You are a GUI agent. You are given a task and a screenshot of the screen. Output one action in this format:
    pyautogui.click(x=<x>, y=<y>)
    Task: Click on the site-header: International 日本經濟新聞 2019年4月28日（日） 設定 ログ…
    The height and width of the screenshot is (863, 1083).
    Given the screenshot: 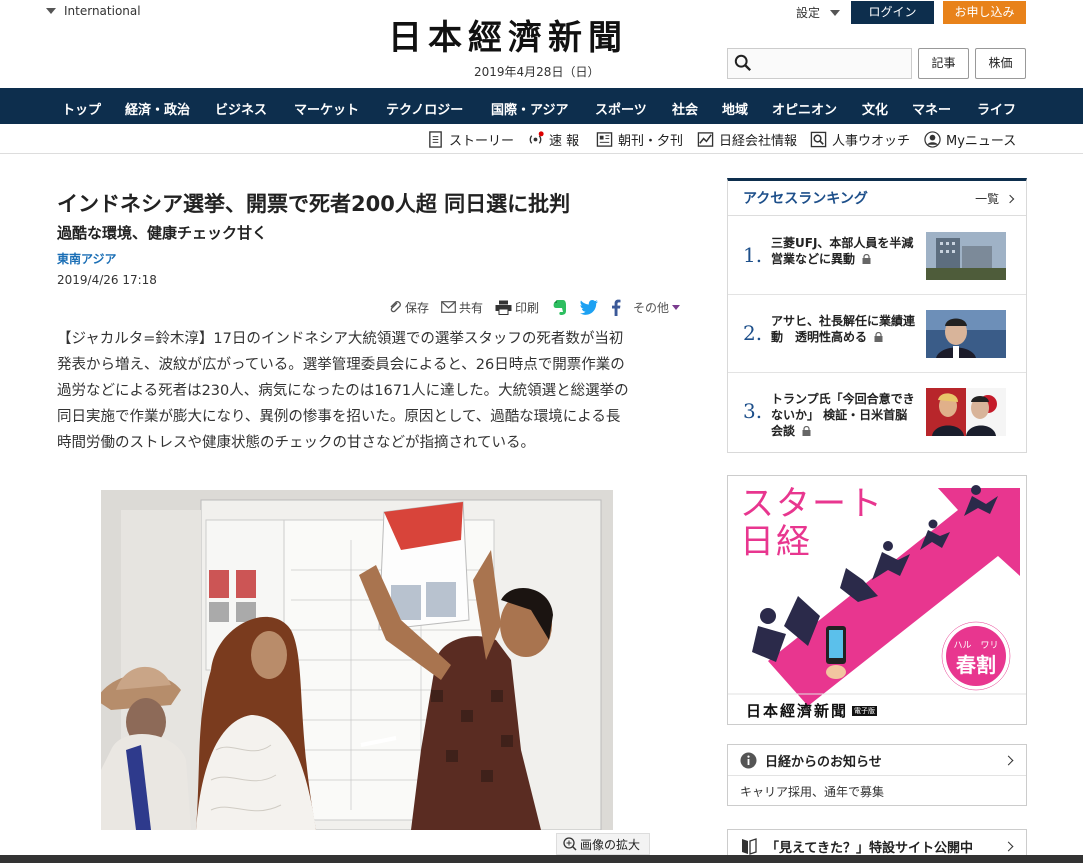 What is the action you would take?
    pyautogui.click(x=541, y=44)
    